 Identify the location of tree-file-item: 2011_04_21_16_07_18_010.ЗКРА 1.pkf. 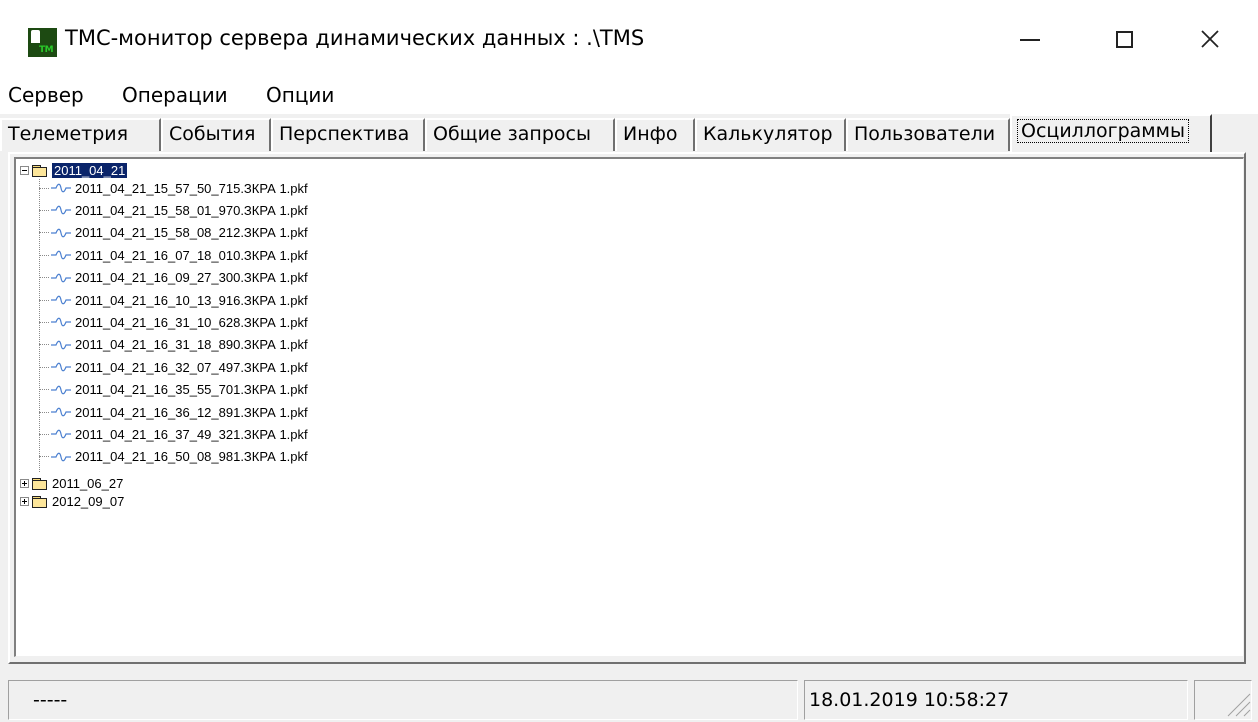
(173, 255).